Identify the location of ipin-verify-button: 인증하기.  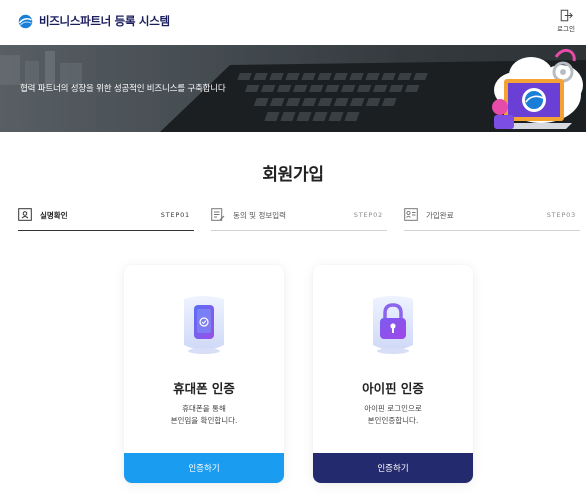
(393, 468).